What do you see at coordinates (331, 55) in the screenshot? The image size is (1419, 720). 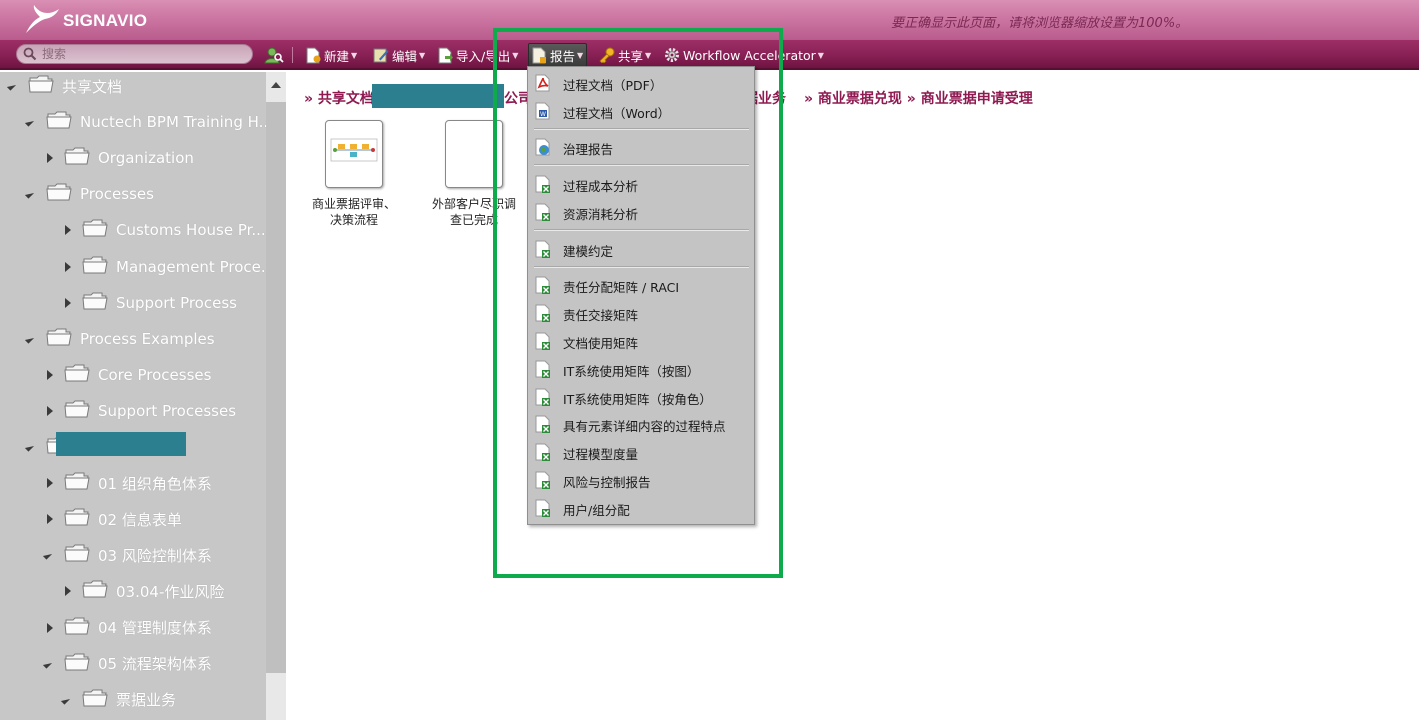 I see `new-button: 新建 ▼` at bounding box center [331, 55].